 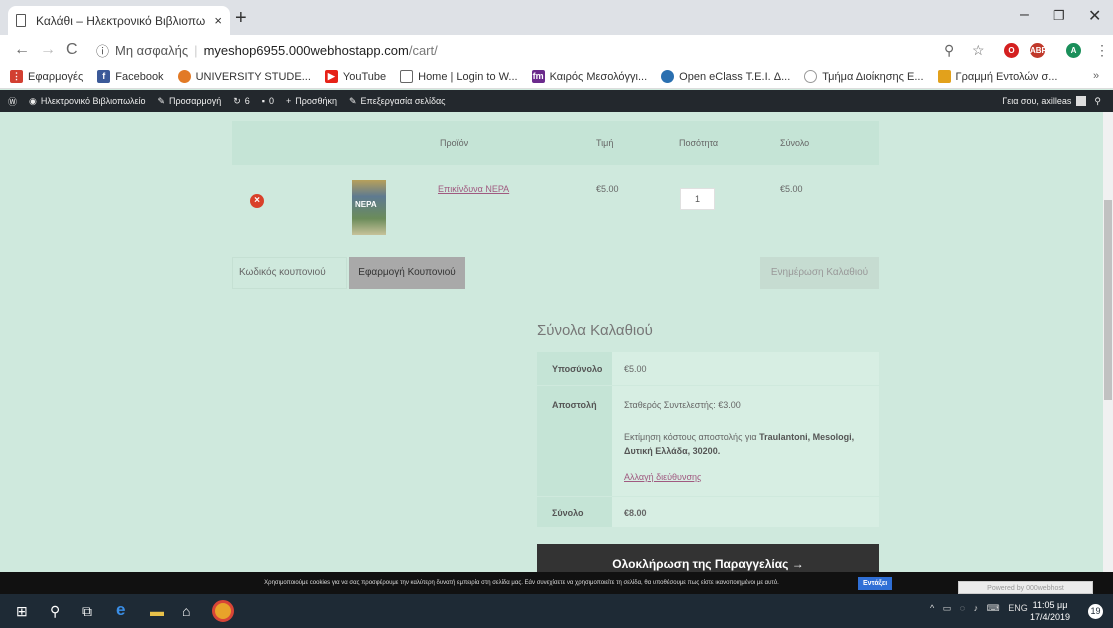 What do you see at coordinates (577, 369) in the screenshot?
I see `subtotal-label: Υποσύνολο` at bounding box center [577, 369].